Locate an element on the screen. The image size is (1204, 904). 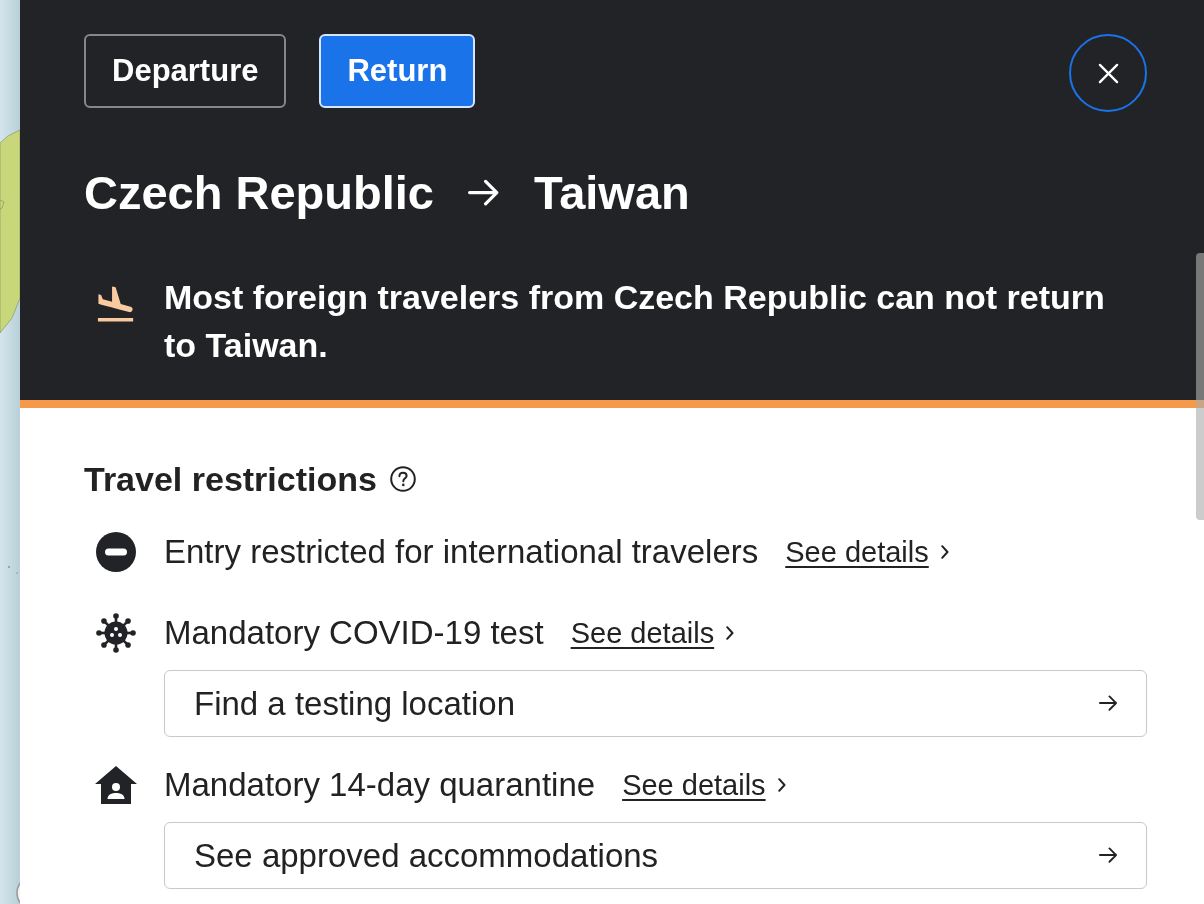
restriction-text: Mandatory 14-day quarantine is located at coordinates (380, 785).